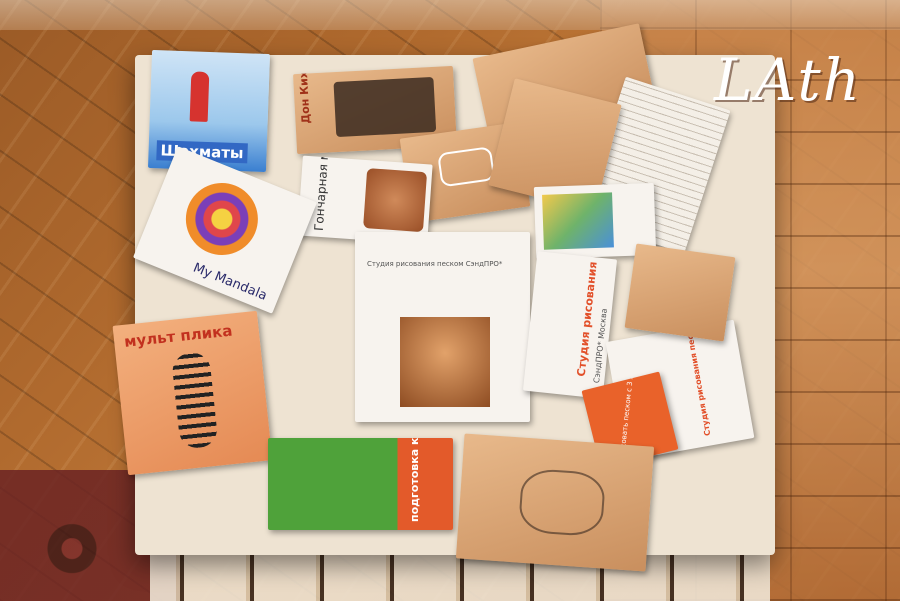  Describe the element at coordinates (414, 480) in the screenshot. I see `flyer-preschool-title: подготовка к школе` at that location.